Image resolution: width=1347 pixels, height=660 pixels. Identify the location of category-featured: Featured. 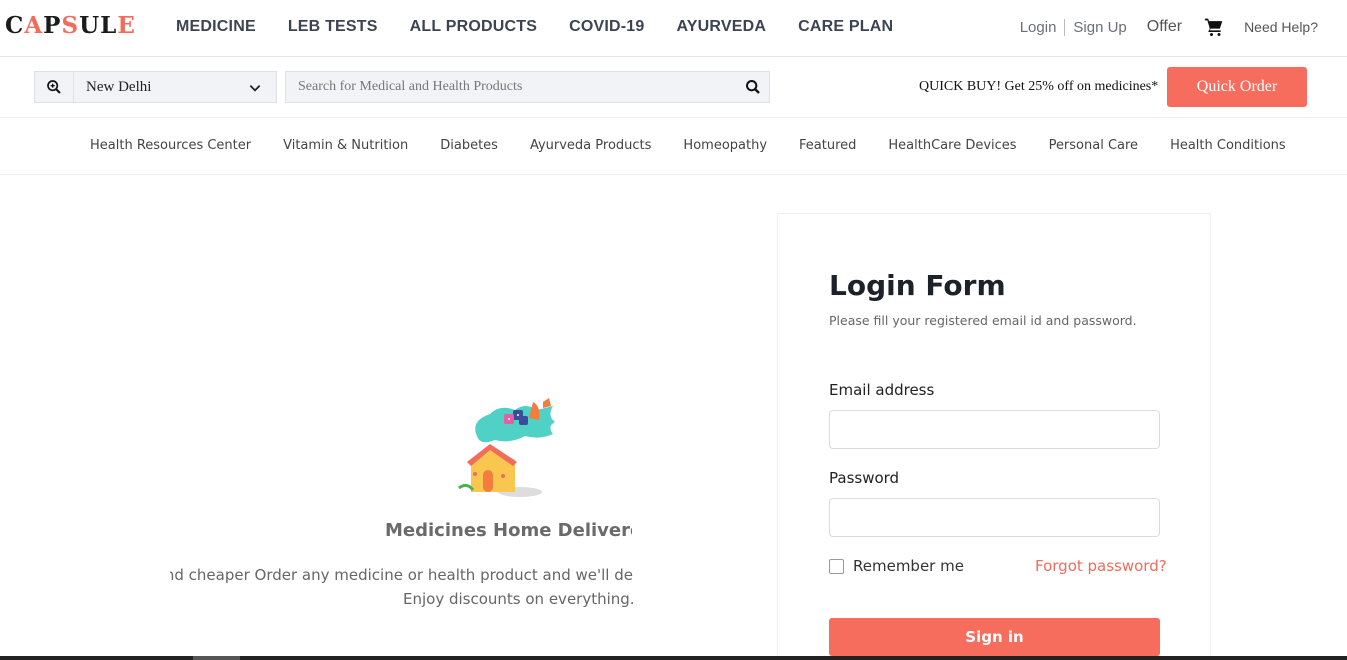
(827, 145).